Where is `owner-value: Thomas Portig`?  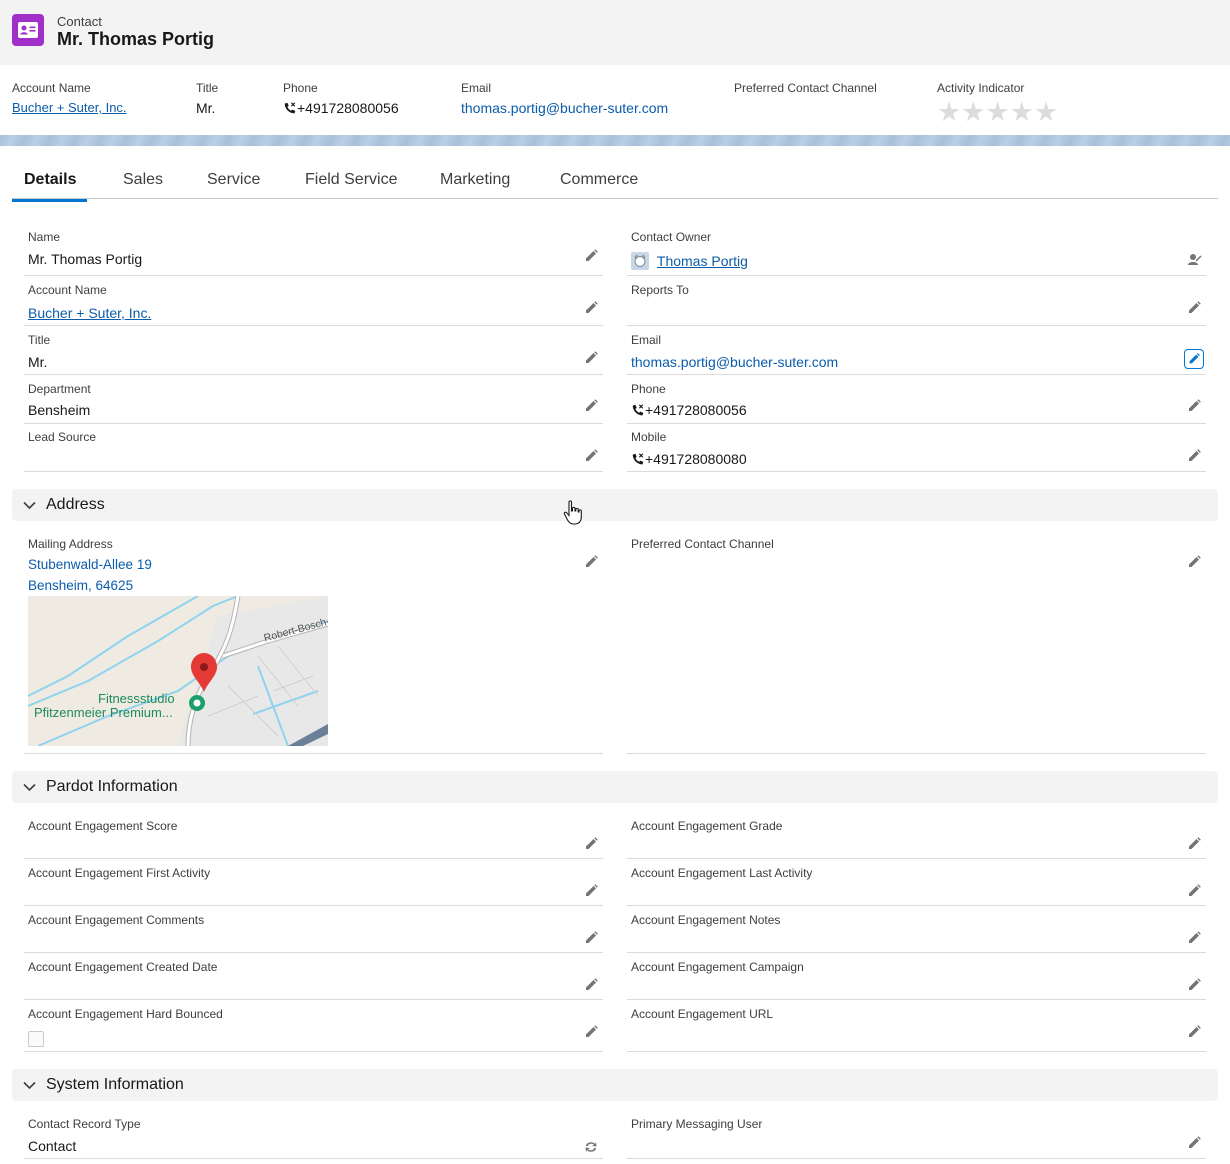
owner-value: Thomas Portig is located at coordinates (689, 261).